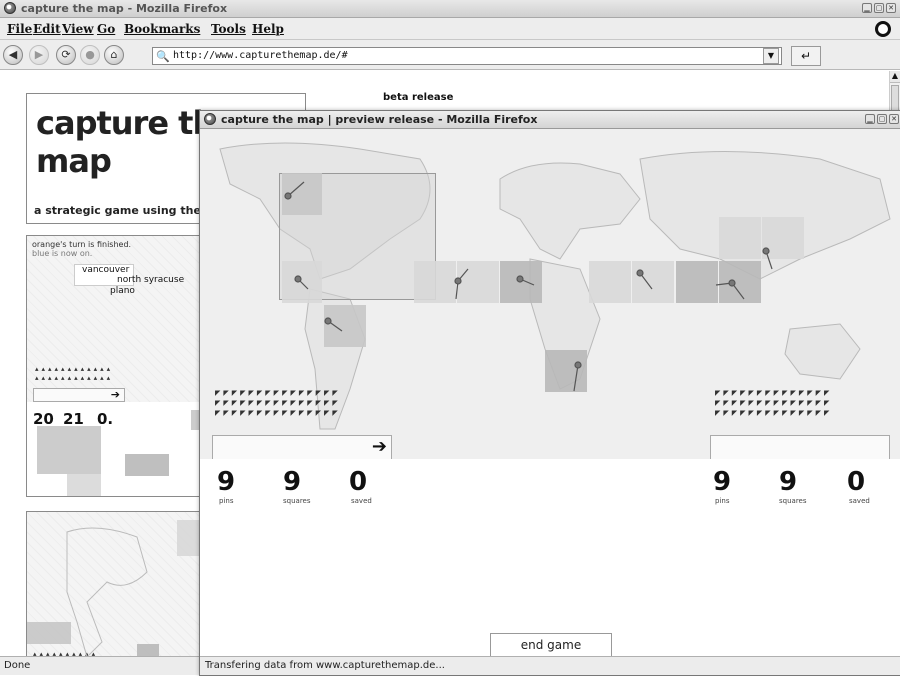  I want to click on status-text: Done, so click(17, 665).